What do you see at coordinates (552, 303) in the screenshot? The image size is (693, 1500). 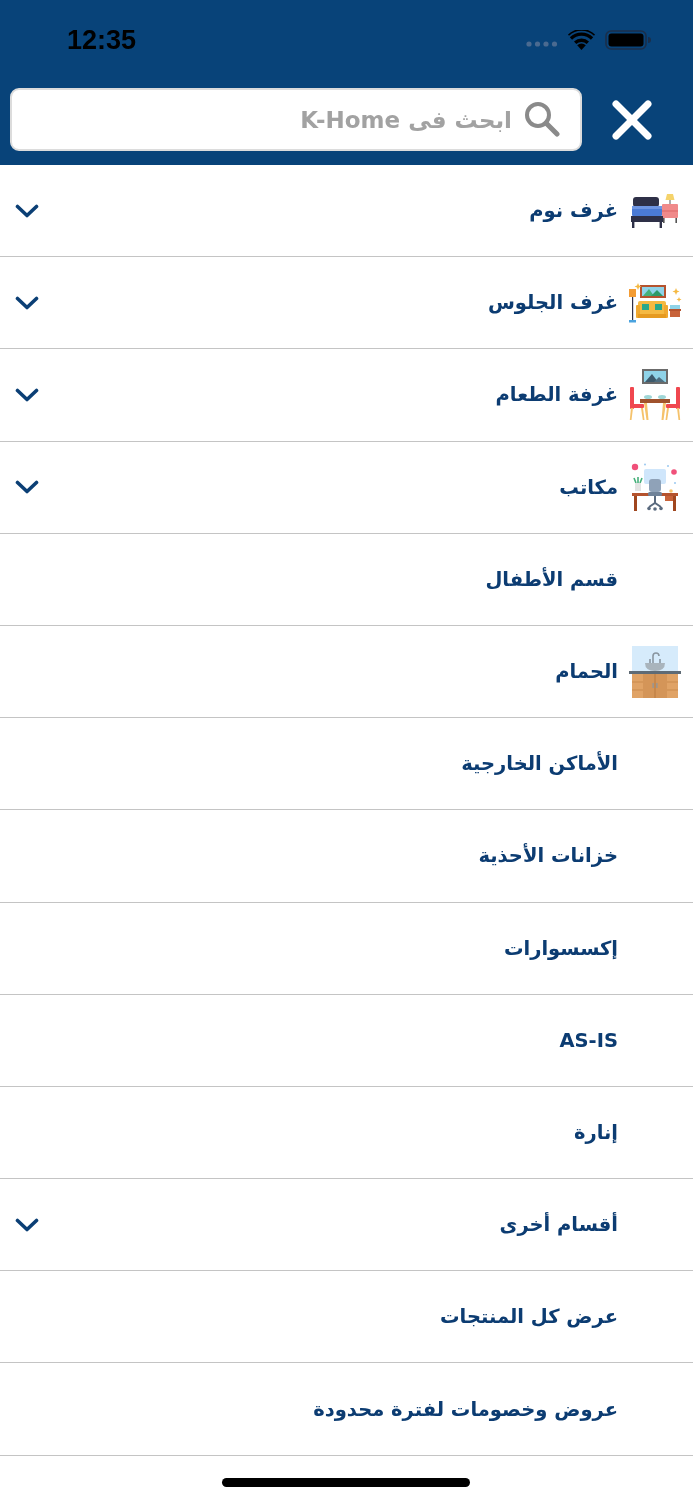 I see `category-link: غرف الجلوس` at bounding box center [552, 303].